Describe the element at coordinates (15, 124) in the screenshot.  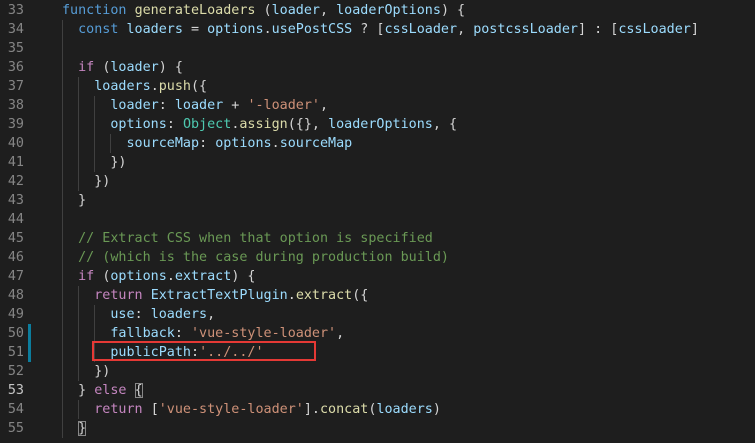
I see `line-number: 39` at that location.